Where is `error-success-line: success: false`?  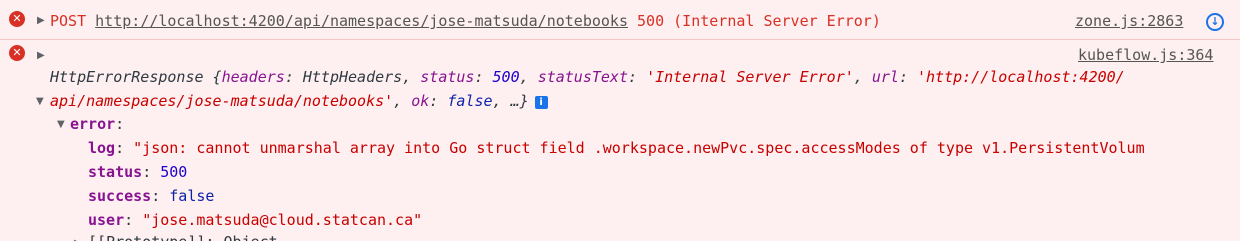 error-success-line: success: false is located at coordinates (151, 196).